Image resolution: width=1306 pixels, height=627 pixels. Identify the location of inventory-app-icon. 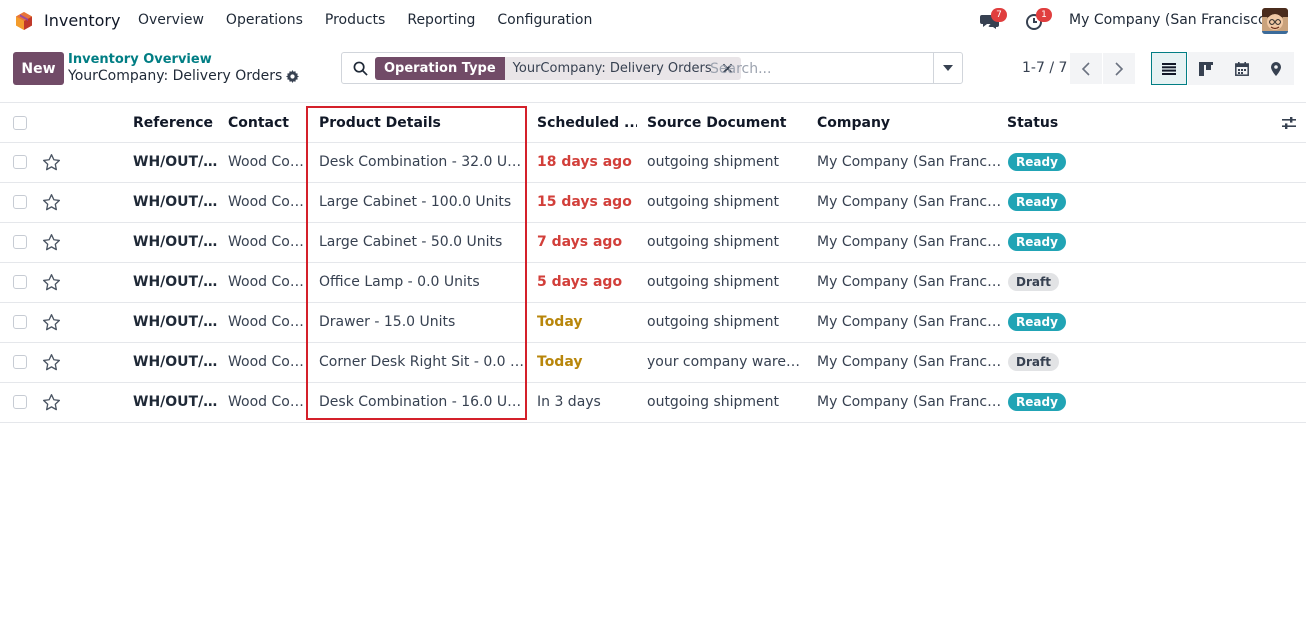
(24, 21).